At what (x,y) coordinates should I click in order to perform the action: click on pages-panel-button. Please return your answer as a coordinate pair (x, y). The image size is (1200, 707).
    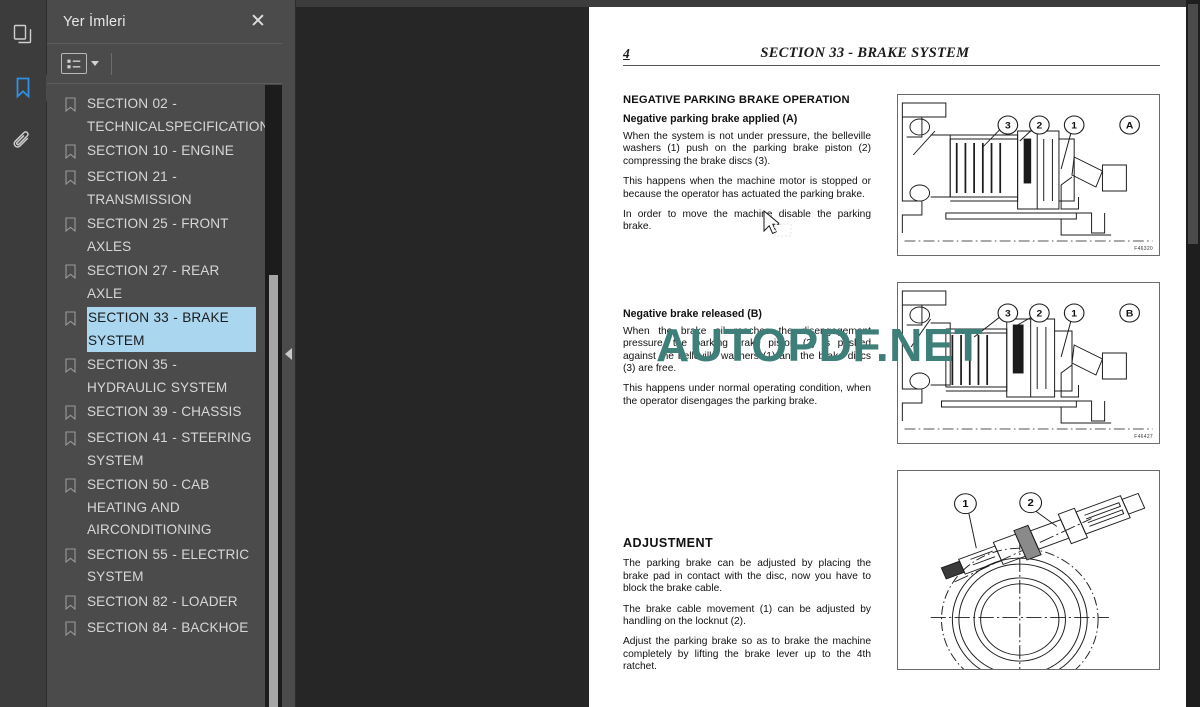
    Looking at the image, I should click on (23, 34).